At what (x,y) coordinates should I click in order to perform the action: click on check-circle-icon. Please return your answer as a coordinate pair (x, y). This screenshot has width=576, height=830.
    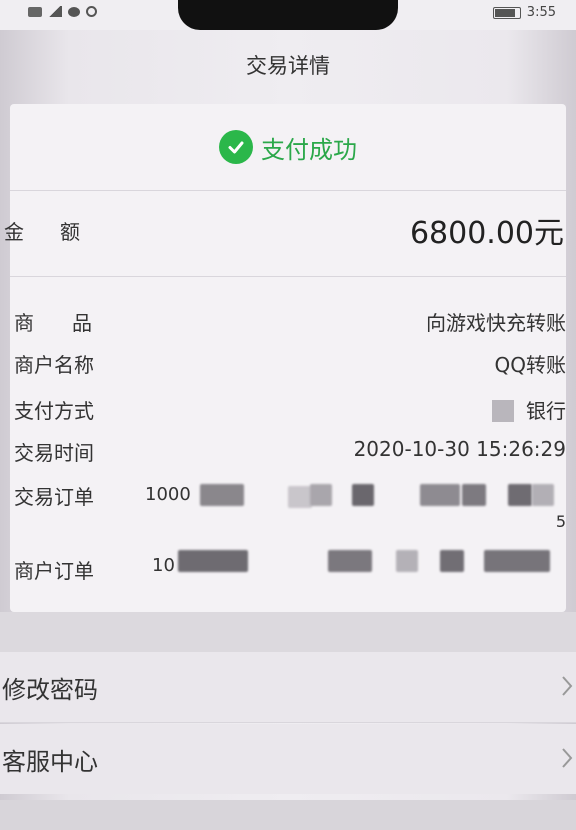
    Looking at the image, I should click on (236, 147).